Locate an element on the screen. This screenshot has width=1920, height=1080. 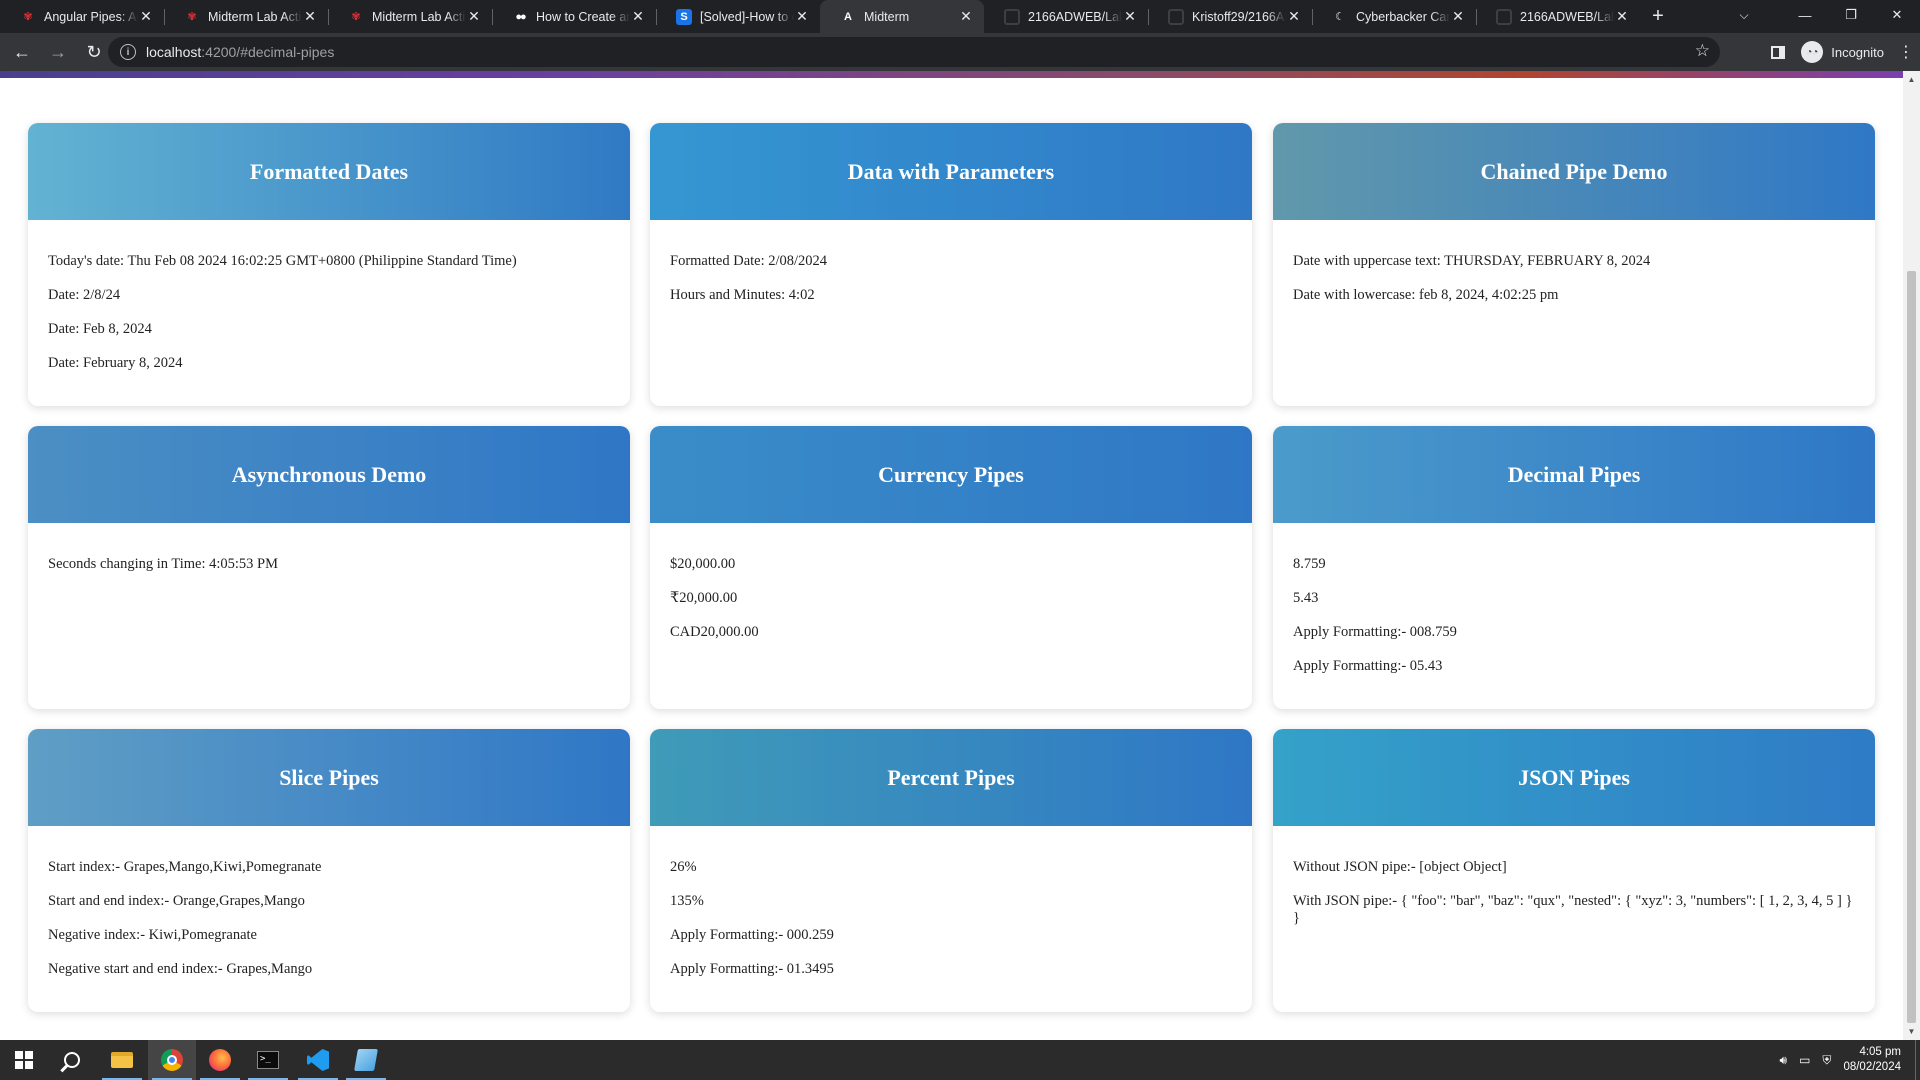
browser-tab: S [Solved]-How to de ✕ is located at coordinates (738, 16).